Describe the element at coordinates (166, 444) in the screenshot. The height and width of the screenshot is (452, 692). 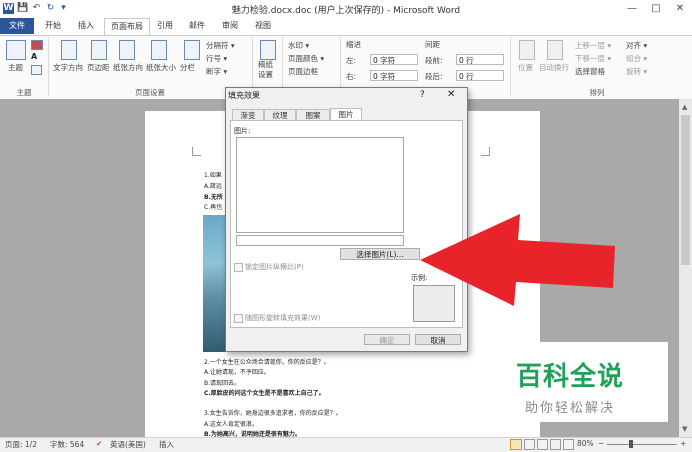
I see `insert-mode-status: 插入` at that location.